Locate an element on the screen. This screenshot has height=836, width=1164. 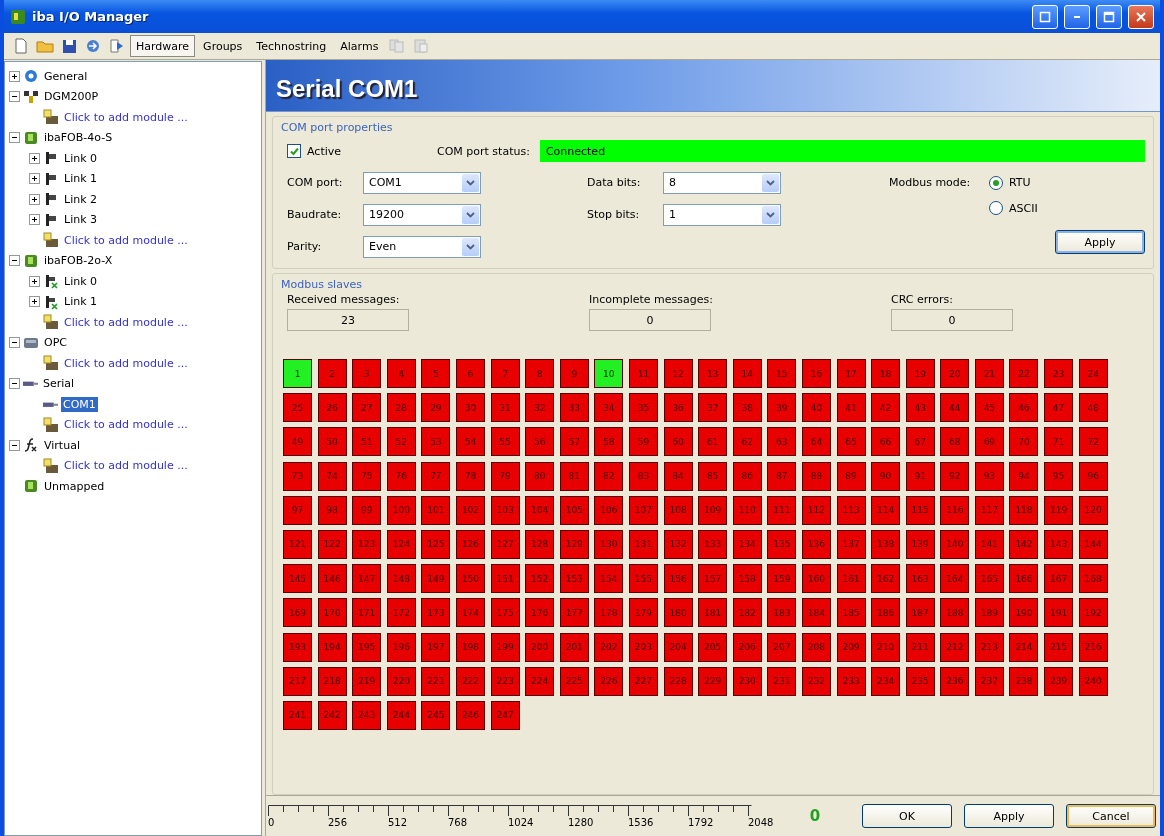
slave-indicator: 145 is located at coordinates (297, 579).